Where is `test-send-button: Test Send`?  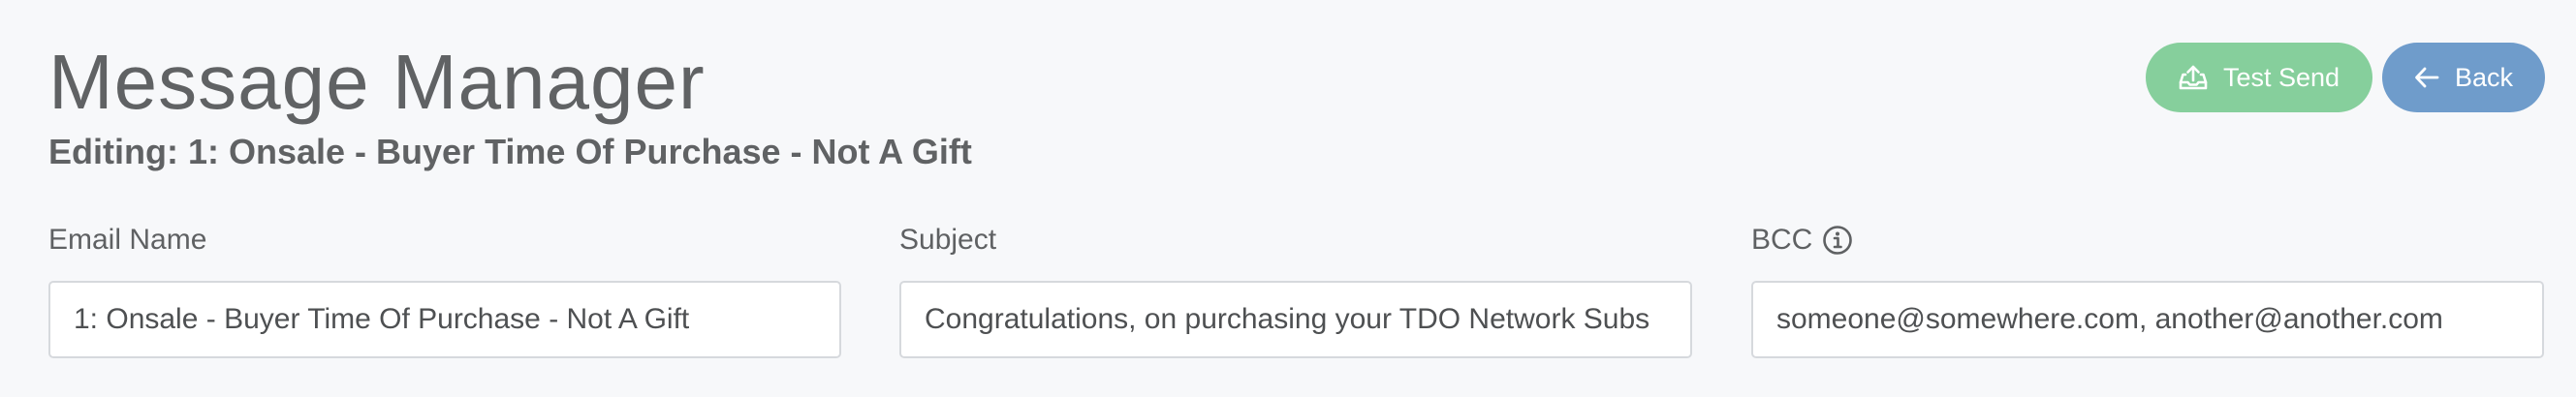
test-send-button: Test Send is located at coordinates (2259, 77).